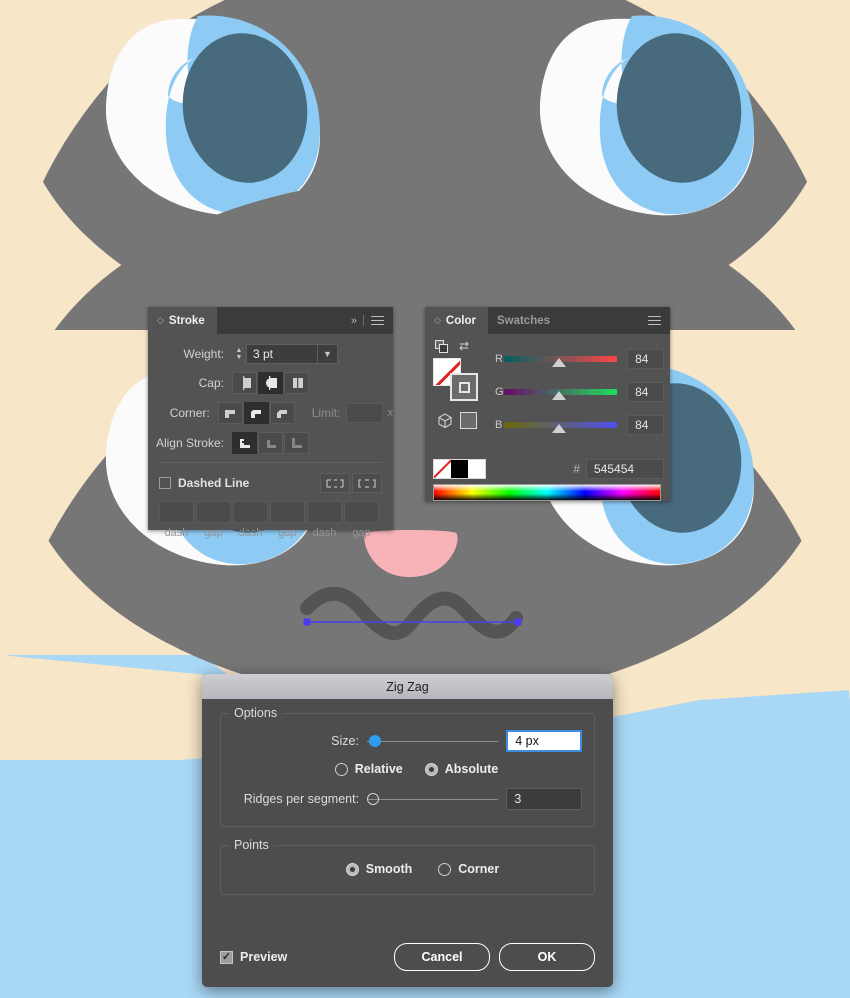 This screenshot has height=998, width=850. What do you see at coordinates (214, 483) in the screenshot?
I see `dashed-line-label: Dashed Line` at bounding box center [214, 483].